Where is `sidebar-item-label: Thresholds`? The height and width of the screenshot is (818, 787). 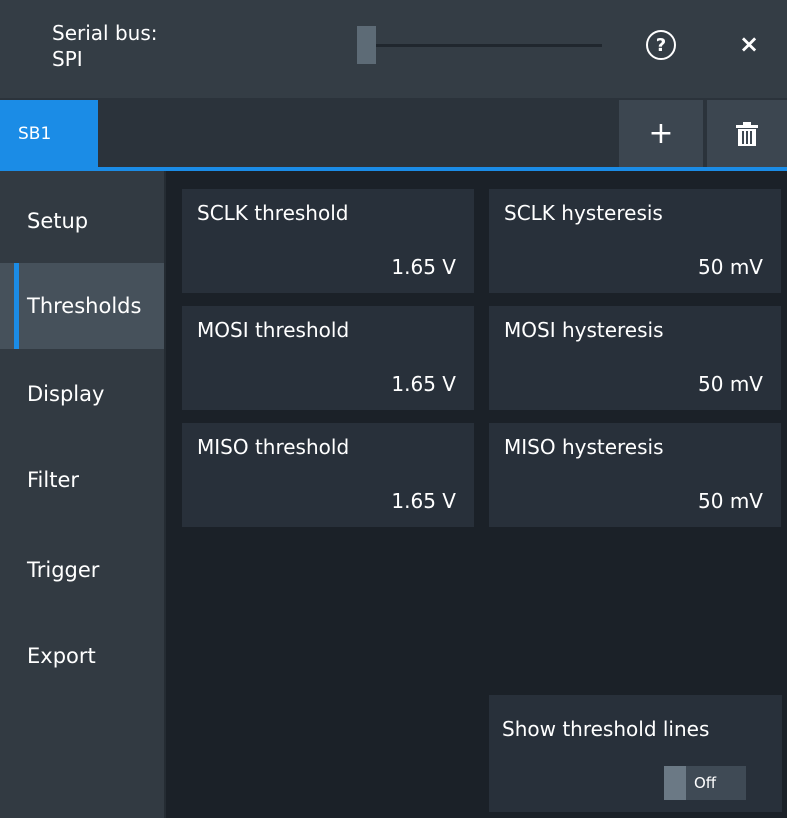
sidebar-item-label: Thresholds is located at coordinates (84, 306).